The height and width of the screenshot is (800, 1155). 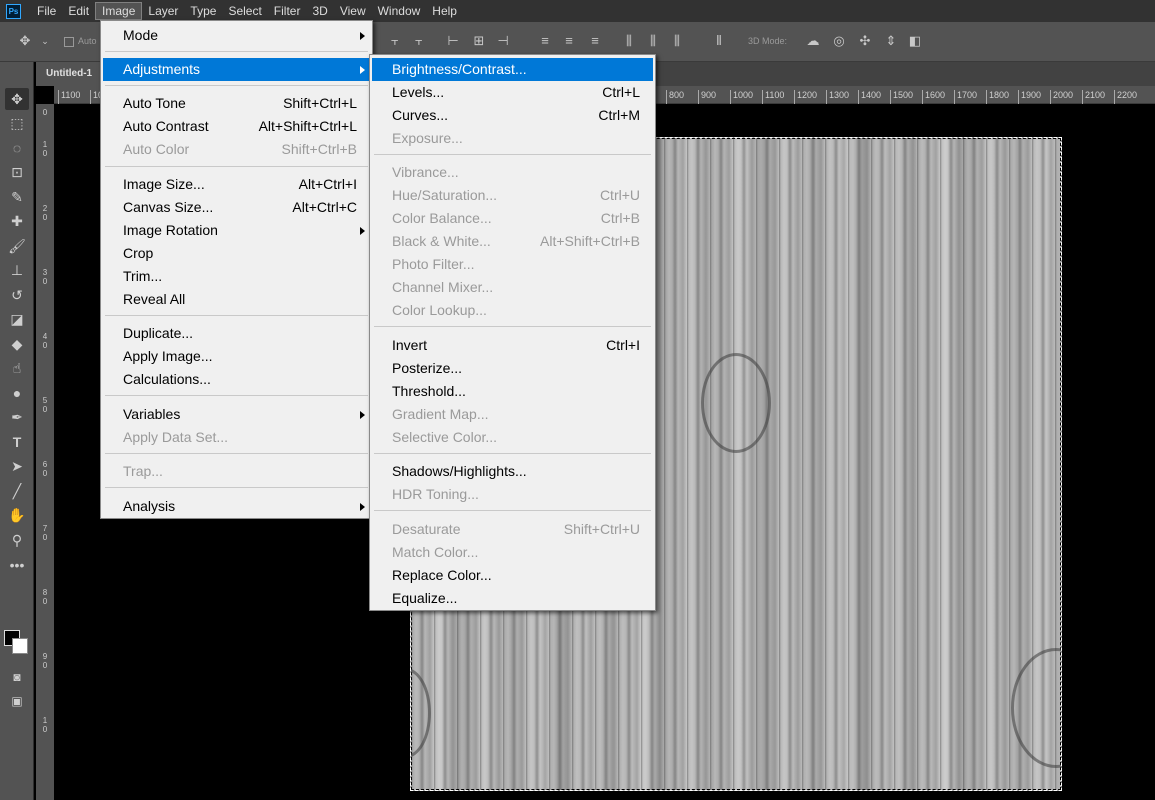 I want to click on menu-file: File, so click(x=46, y=11).